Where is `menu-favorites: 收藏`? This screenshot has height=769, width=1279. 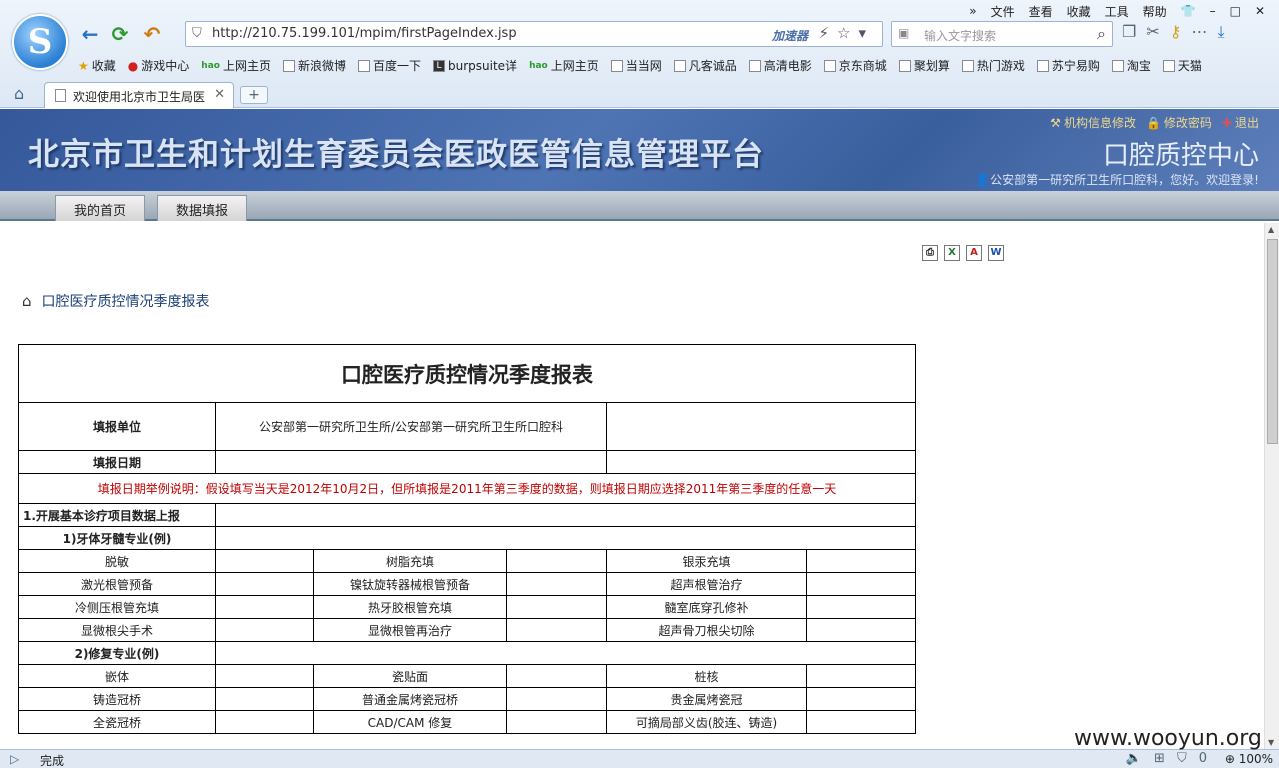 menu-favorites: 收藏 is located at coordinates (1079, 11).